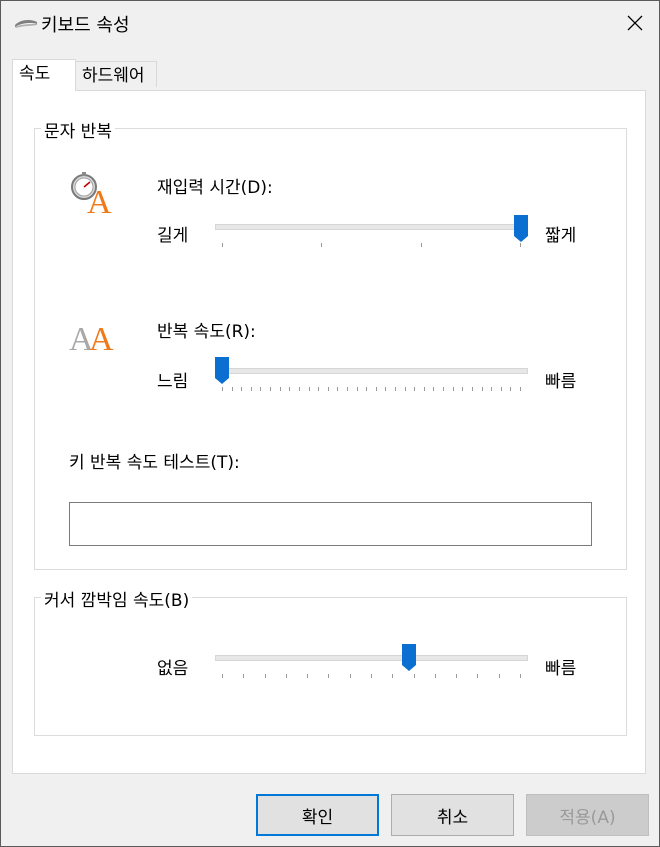  I want to click on tab-speed: 속도, so click(44, 75).